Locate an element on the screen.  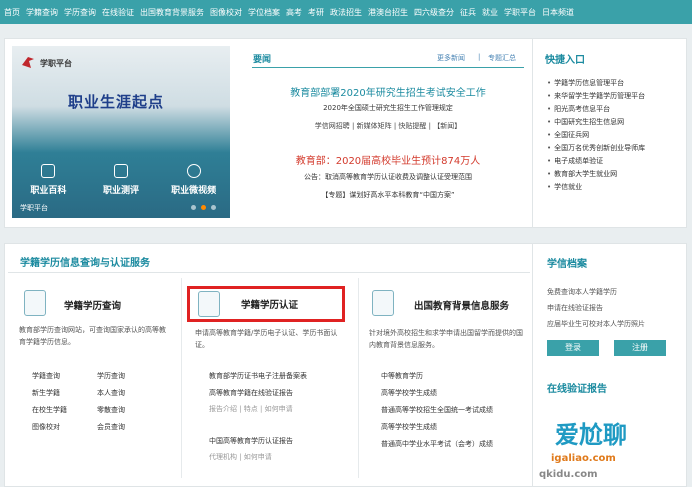
news-links-1: 学信网招聘 | 新媒体矩阵 | 快贴提醒 | 【新闻】 is located at coordinates (388, 126).